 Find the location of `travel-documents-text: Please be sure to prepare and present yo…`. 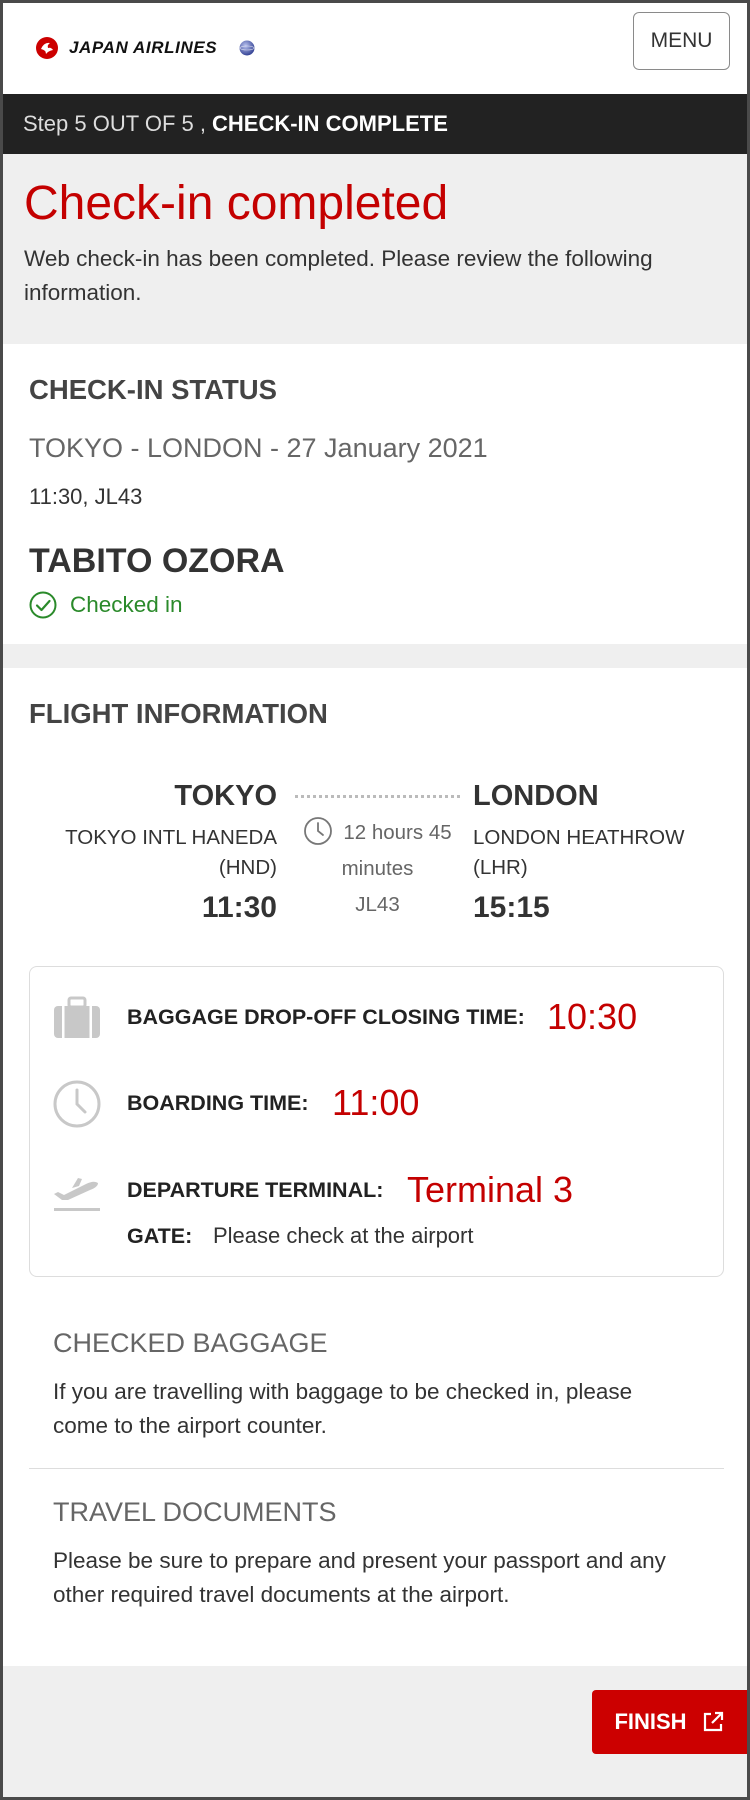

travel-documents-text: Please be sure to prepare and present yo… is located at coordinates (359, 1577).